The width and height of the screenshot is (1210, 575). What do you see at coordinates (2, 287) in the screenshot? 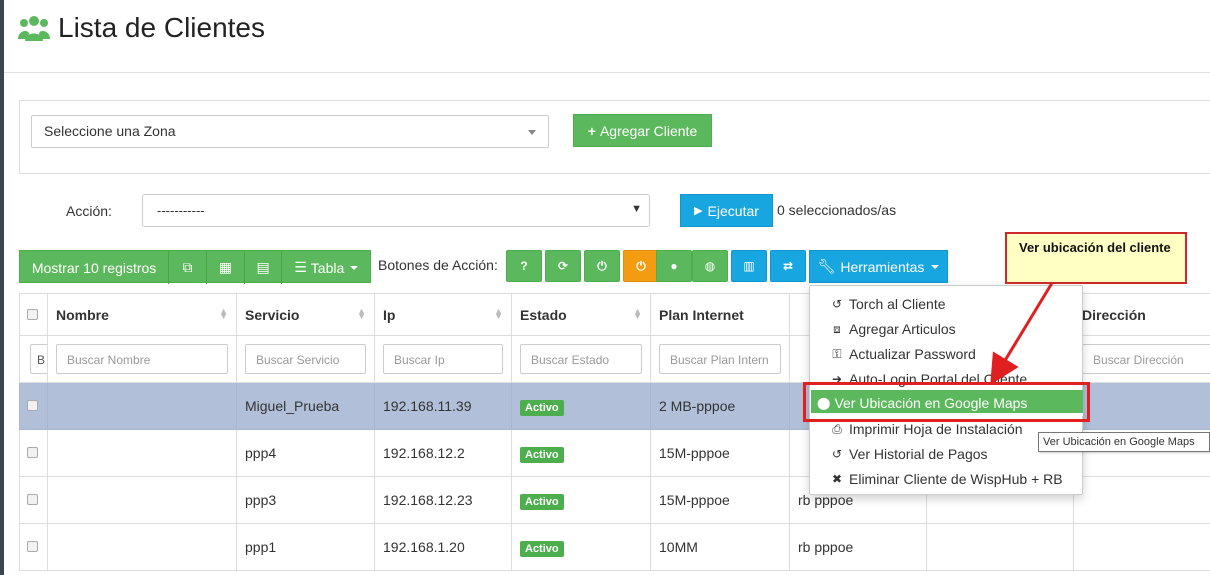
I see `left-sidebar-edge` at bounding box center [2, 287].